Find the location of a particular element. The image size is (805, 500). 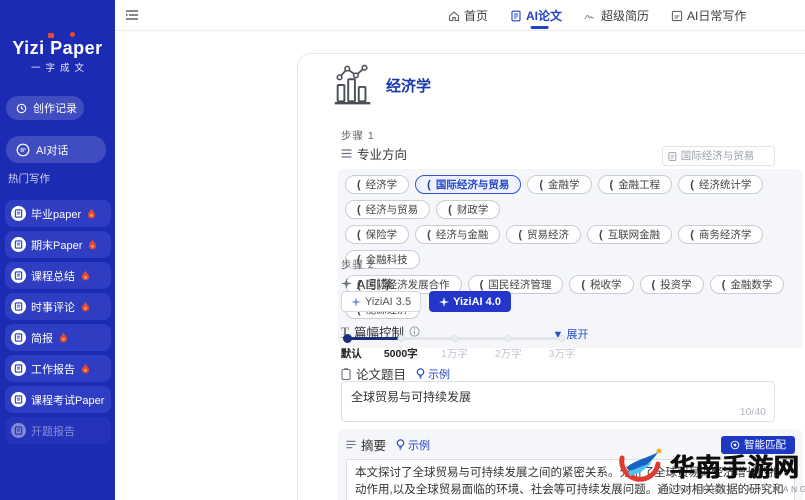

sidebar-item: 毕业paper is located at coordinates (58, 213).